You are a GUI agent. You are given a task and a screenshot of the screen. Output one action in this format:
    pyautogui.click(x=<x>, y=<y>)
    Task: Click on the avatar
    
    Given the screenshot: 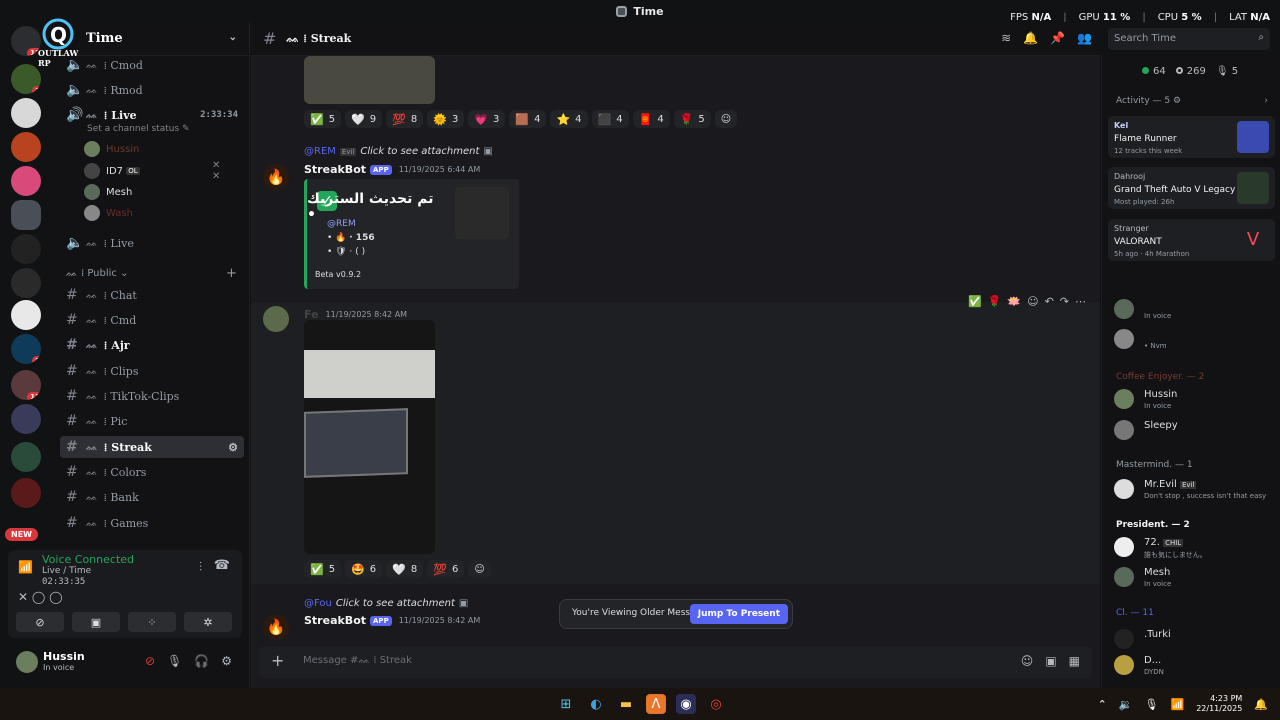 What is the action you would take?
    pyautogui.click(x=276, y=319)
    